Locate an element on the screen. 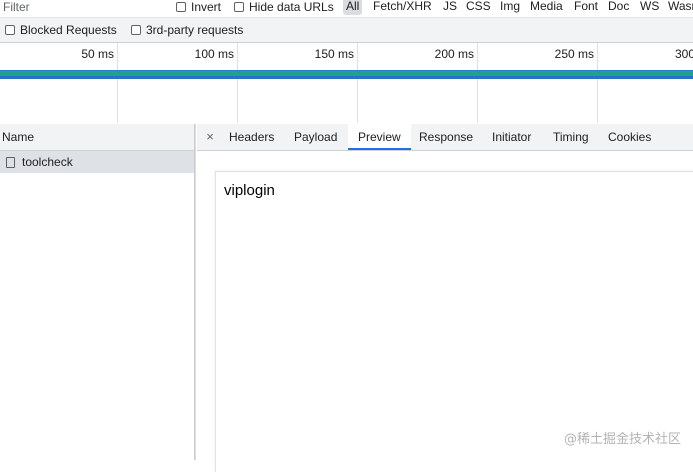 The height and width of the screenshot is (472, 693). invert-label: Invert is located at coordinates (206, 7).